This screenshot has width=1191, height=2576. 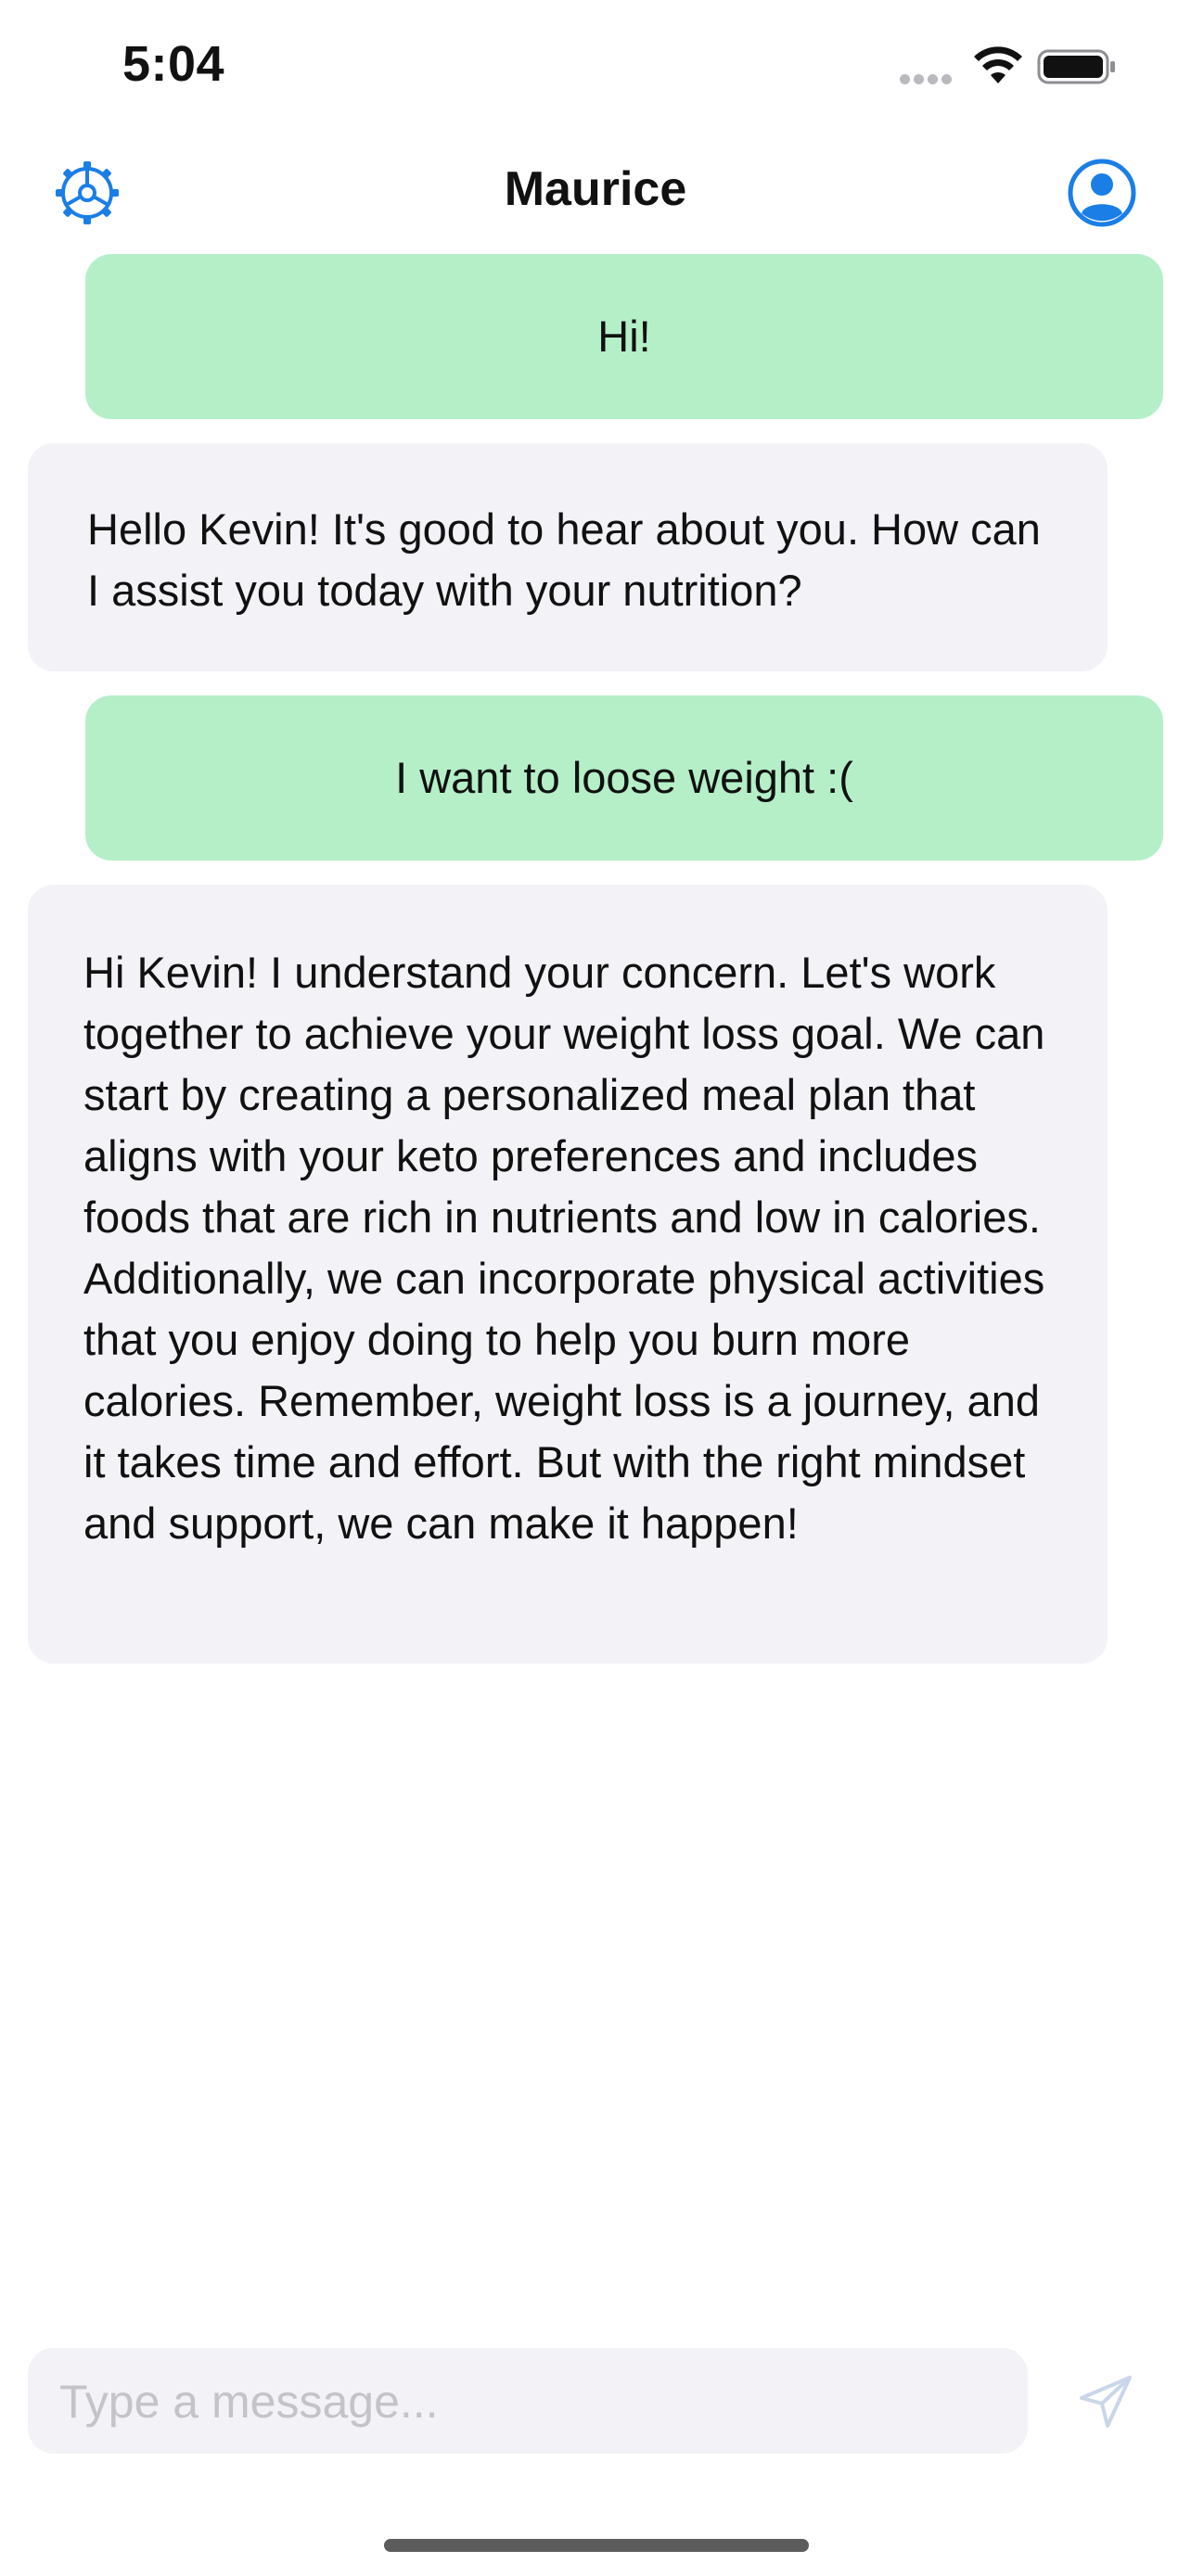 What do you see at coordinates (624, 778) in the screenshot?
I see `user-message-bubble: I want to loose weight :(` at bounding box center [624, 778].